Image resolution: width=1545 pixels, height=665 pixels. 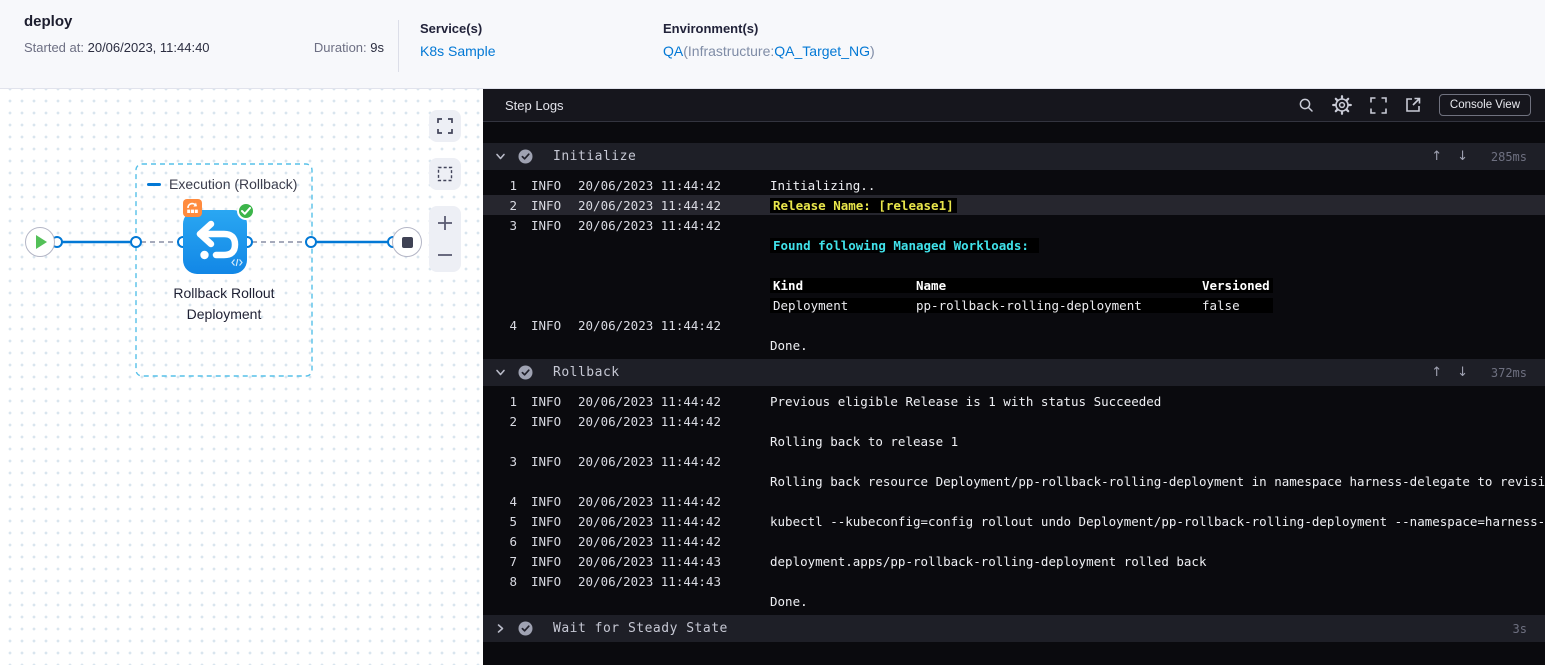 I want to click on log-line-number: 3, so click(x=513, y=461).